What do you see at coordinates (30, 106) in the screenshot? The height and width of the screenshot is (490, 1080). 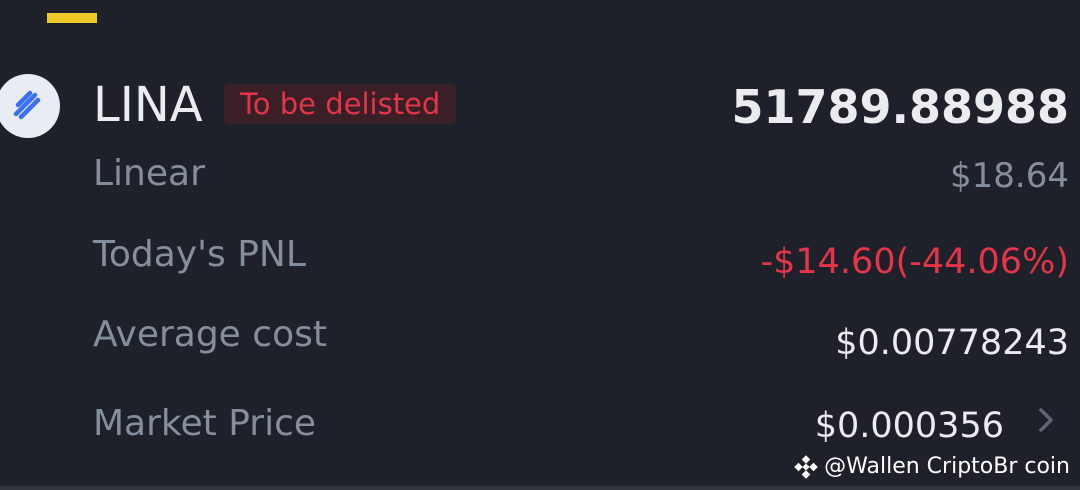 I see `linear-logo-icon` at bounding box center [30, 106].